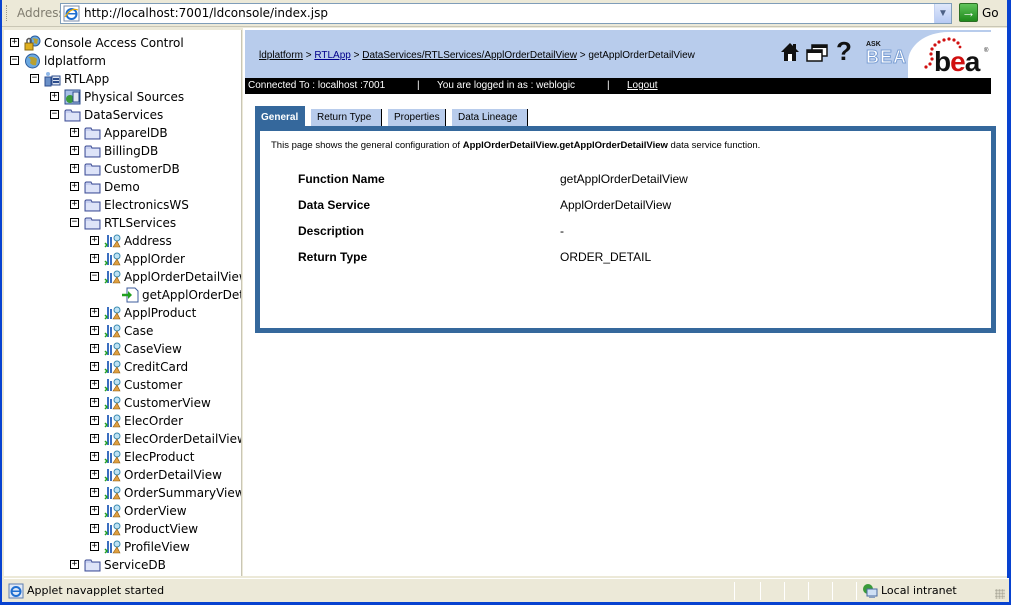 The width and height of the screenshot is (1011, 605). What do you see at coordinates (191, 295) in the screenshot?
I see `tree-item-label: getApplOrderDetailView` at bounding box center [191, 295].